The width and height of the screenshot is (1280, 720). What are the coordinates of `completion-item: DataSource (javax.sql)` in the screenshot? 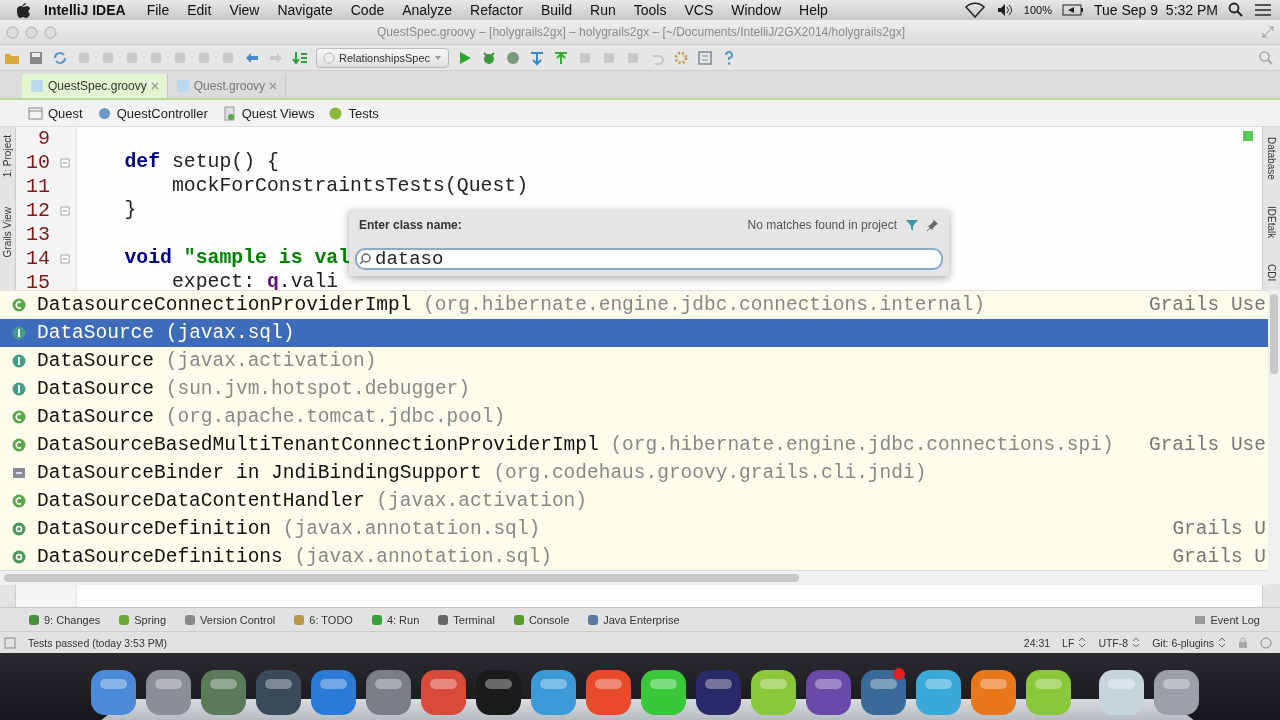 It's located at (634, 333).